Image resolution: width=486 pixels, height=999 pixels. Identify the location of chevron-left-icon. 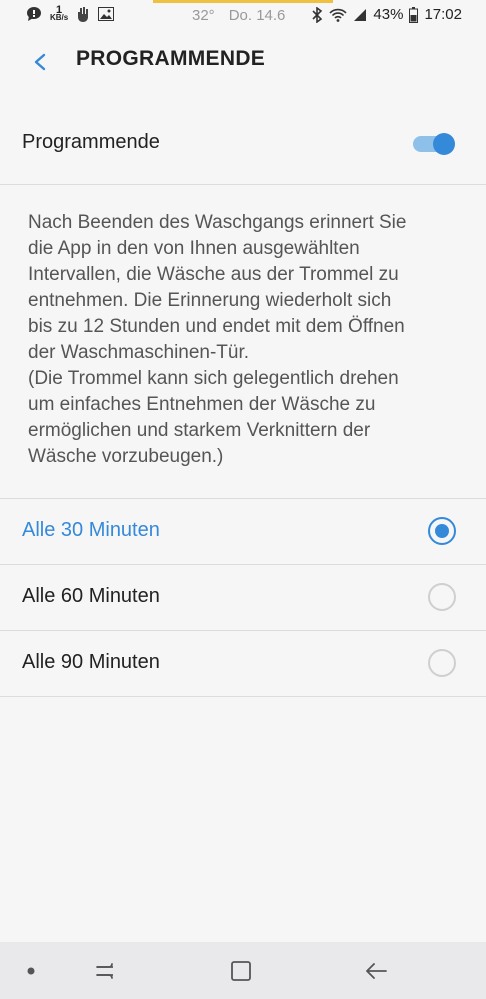
(40, 62).